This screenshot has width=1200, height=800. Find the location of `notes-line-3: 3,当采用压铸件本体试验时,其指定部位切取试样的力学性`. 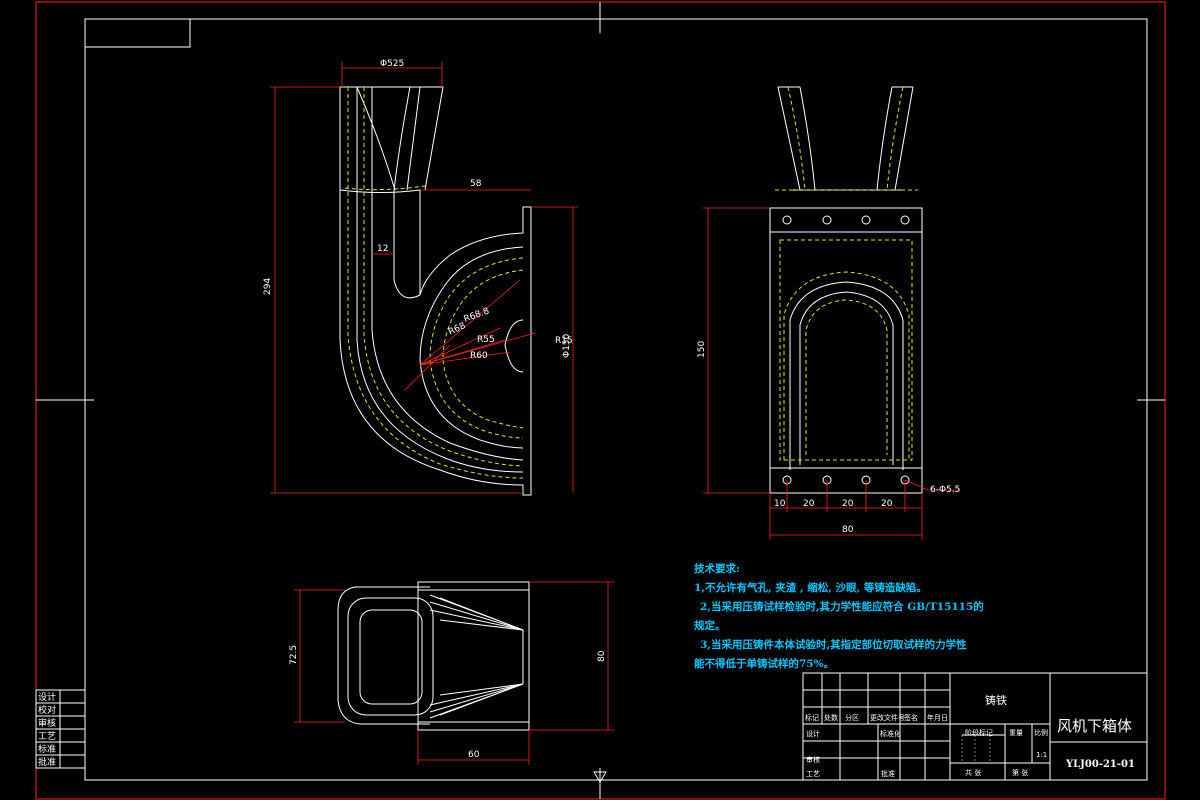

notes-line-3: 3,当采用压铸件本体试验时,其指定部位切取试样的力学性 is located at coordinates (833, 645).